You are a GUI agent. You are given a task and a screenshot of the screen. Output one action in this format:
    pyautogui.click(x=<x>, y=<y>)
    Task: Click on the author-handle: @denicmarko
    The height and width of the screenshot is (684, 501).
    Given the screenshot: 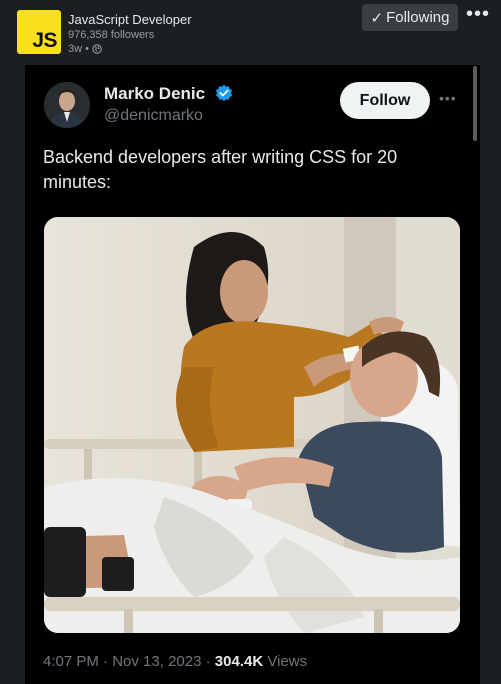 What is the action you would take?
    pyautogui.click(x=153, y=116)
    